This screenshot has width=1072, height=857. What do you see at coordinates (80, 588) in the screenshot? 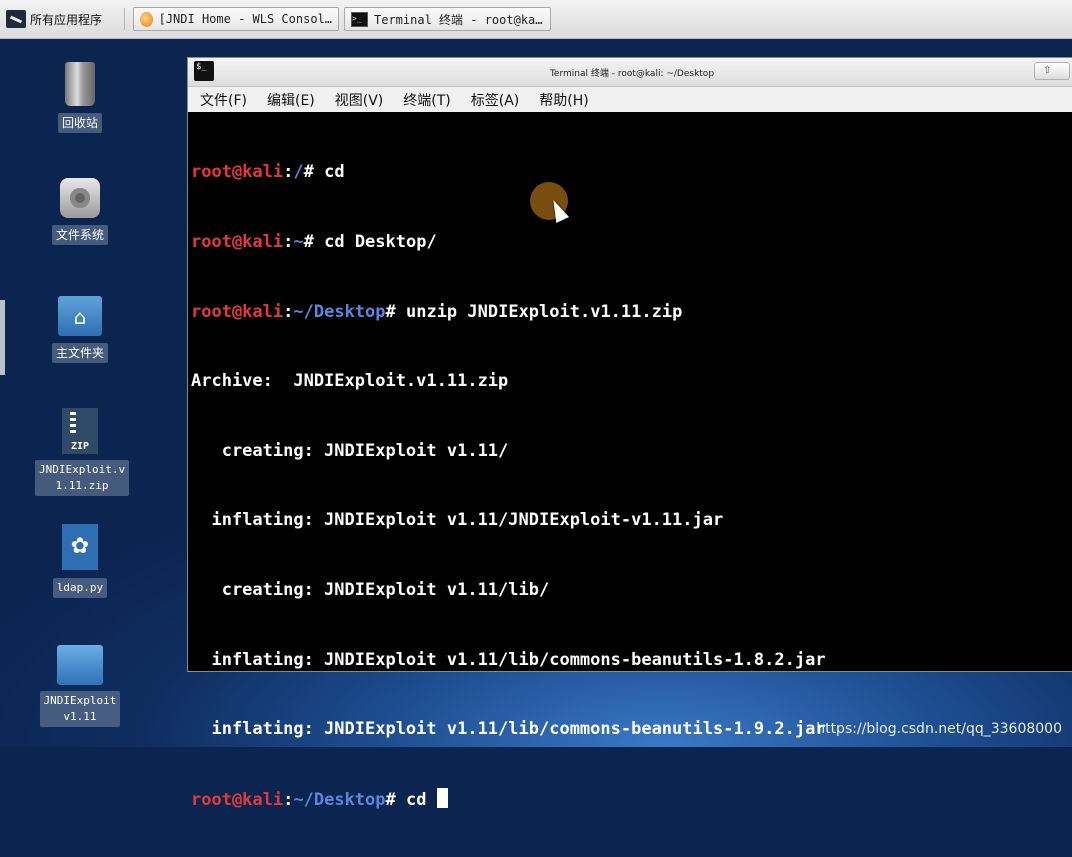
I see `desktop-icon-label: ldap.py` at bounding box center [80, 588].